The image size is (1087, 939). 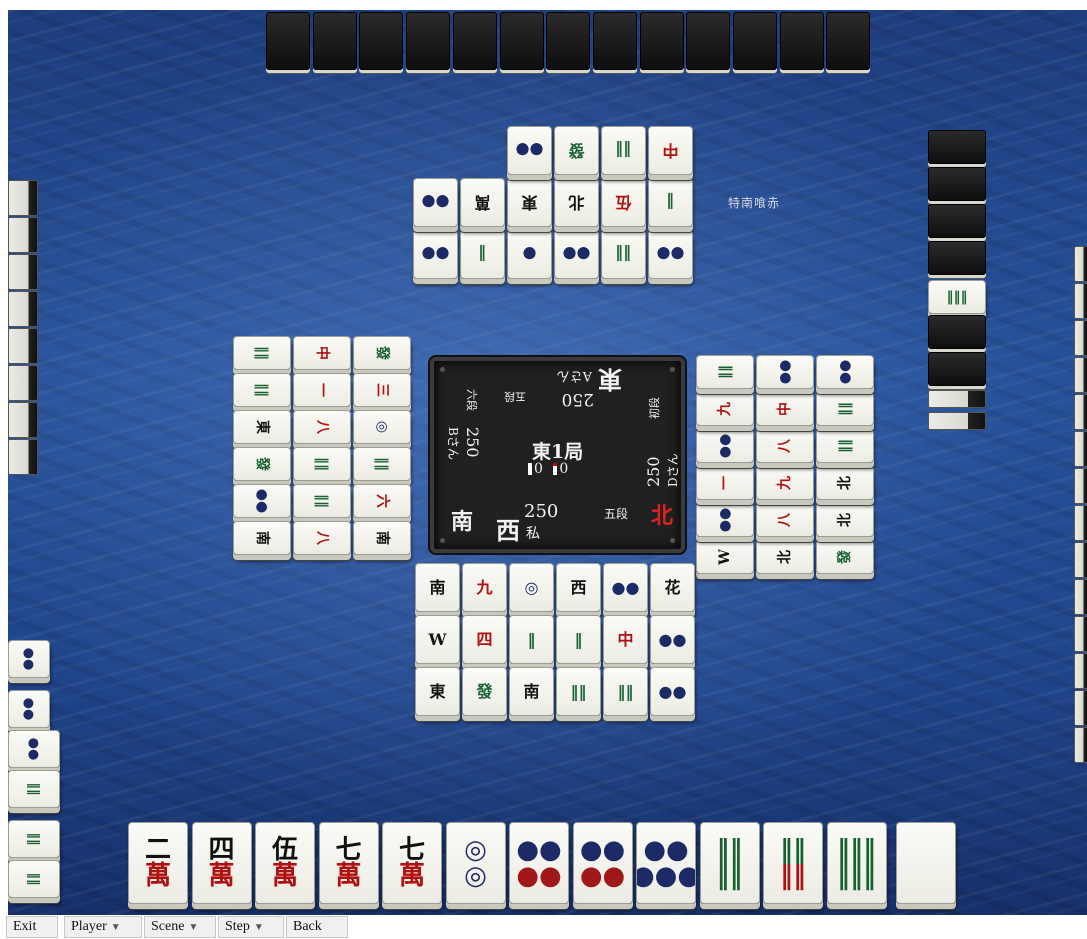 What do you see at coordinates (103, 927) in the screenshot?
I see `player-menu-button: Player ▼` at bounding box center [103, 927].